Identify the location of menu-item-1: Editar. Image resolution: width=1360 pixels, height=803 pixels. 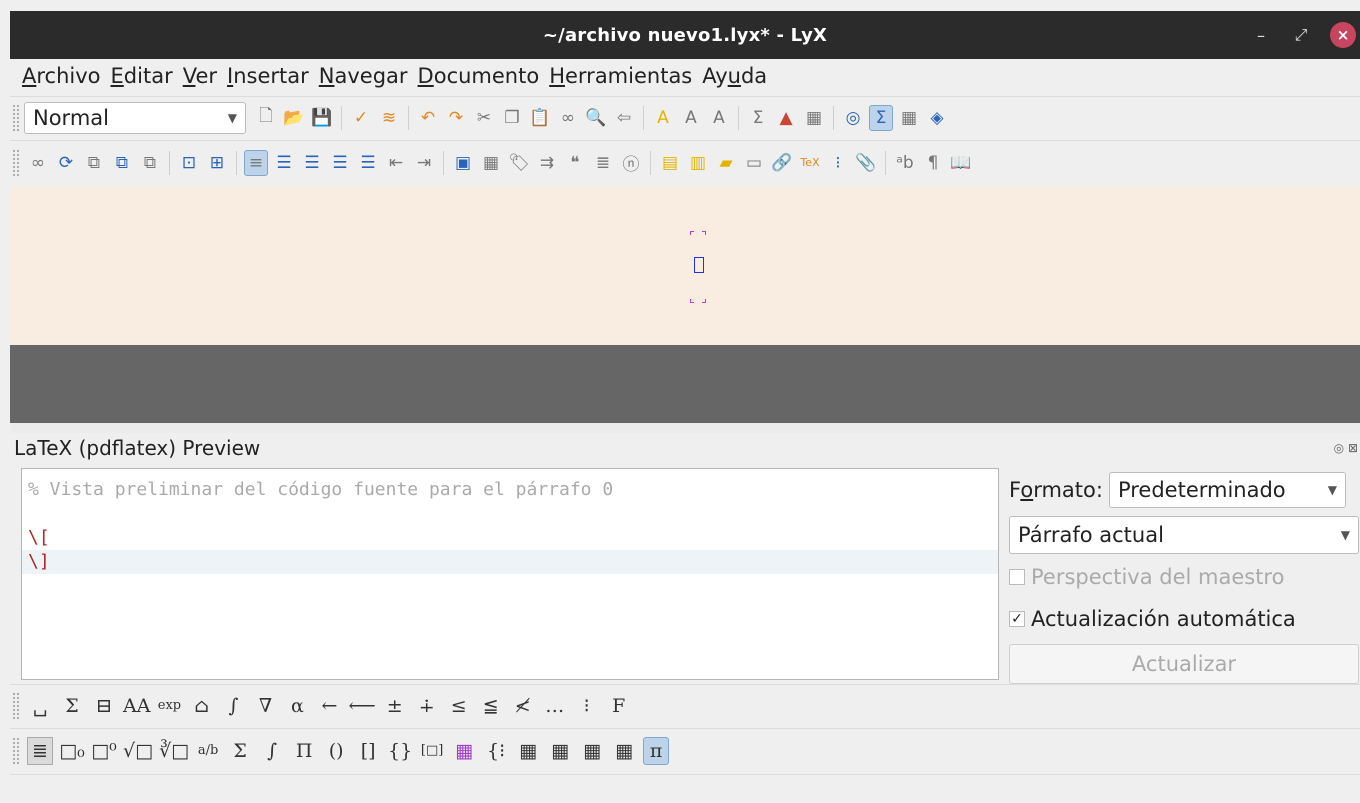
(142, 76).